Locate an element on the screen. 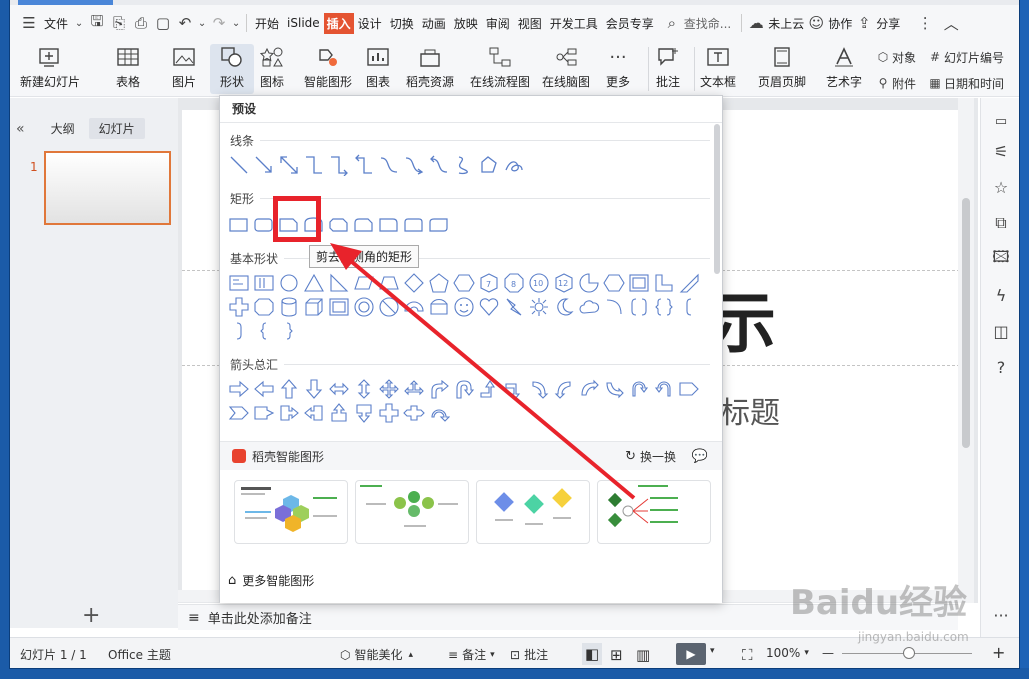 This screenshot has height=679, width=1029. more-dropdown-icon: ⌄ is located at coordinates (236, 23).